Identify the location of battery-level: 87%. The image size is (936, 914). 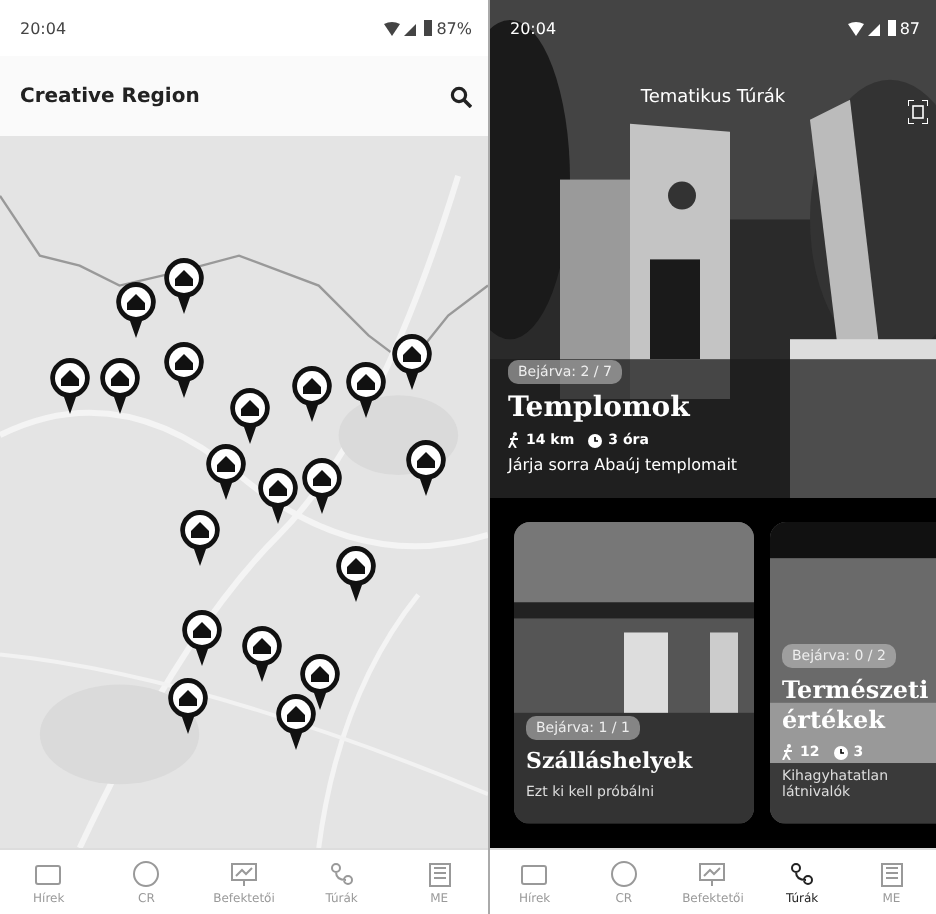
(454, 28).